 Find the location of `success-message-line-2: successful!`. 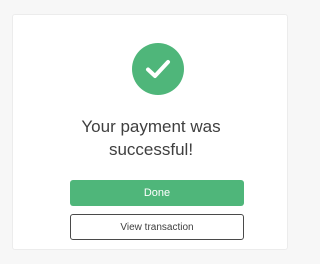

success-message-line-2: successful! is located at coordinates (151, 149).